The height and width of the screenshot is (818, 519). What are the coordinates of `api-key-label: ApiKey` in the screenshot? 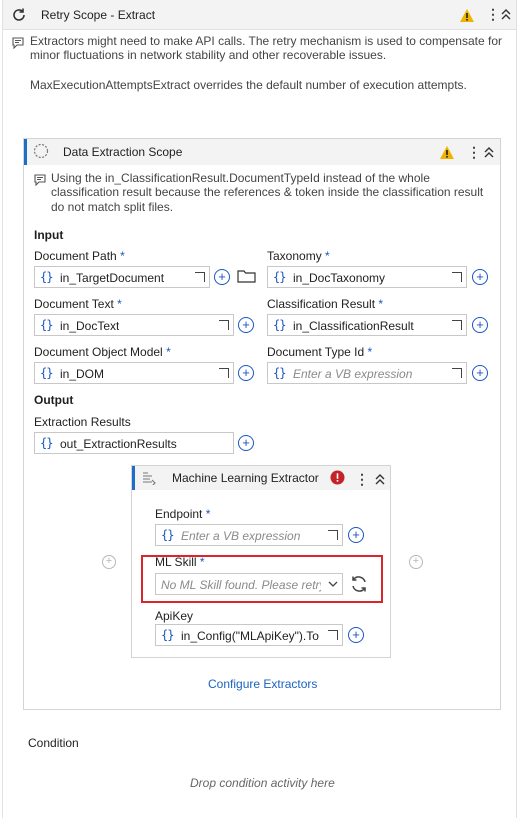 It's located at (174, 616).